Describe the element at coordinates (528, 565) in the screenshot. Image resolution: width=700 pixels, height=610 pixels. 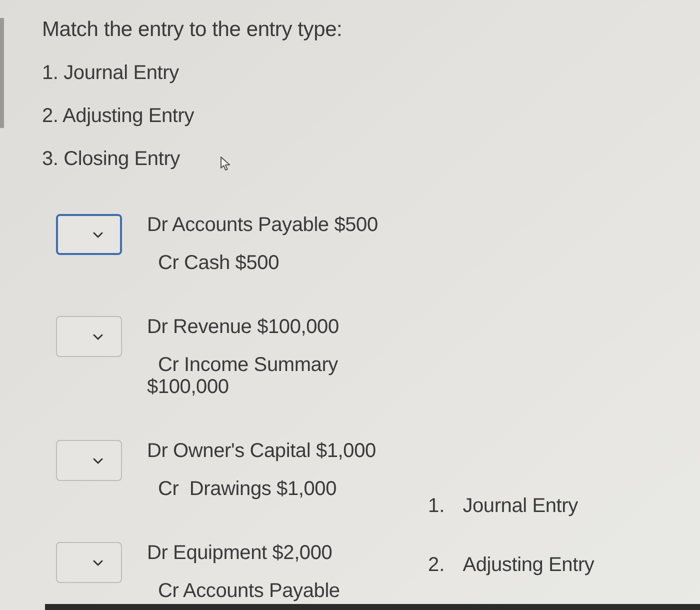
I see `choice-label: Adjusting Entry` at that location.